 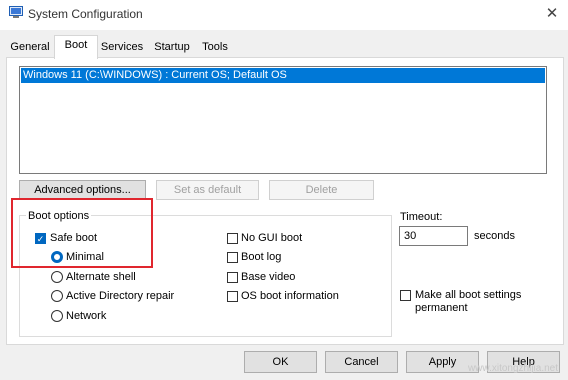 I want to click on os-boot-information-checkbox, so click(x=232, y=296).